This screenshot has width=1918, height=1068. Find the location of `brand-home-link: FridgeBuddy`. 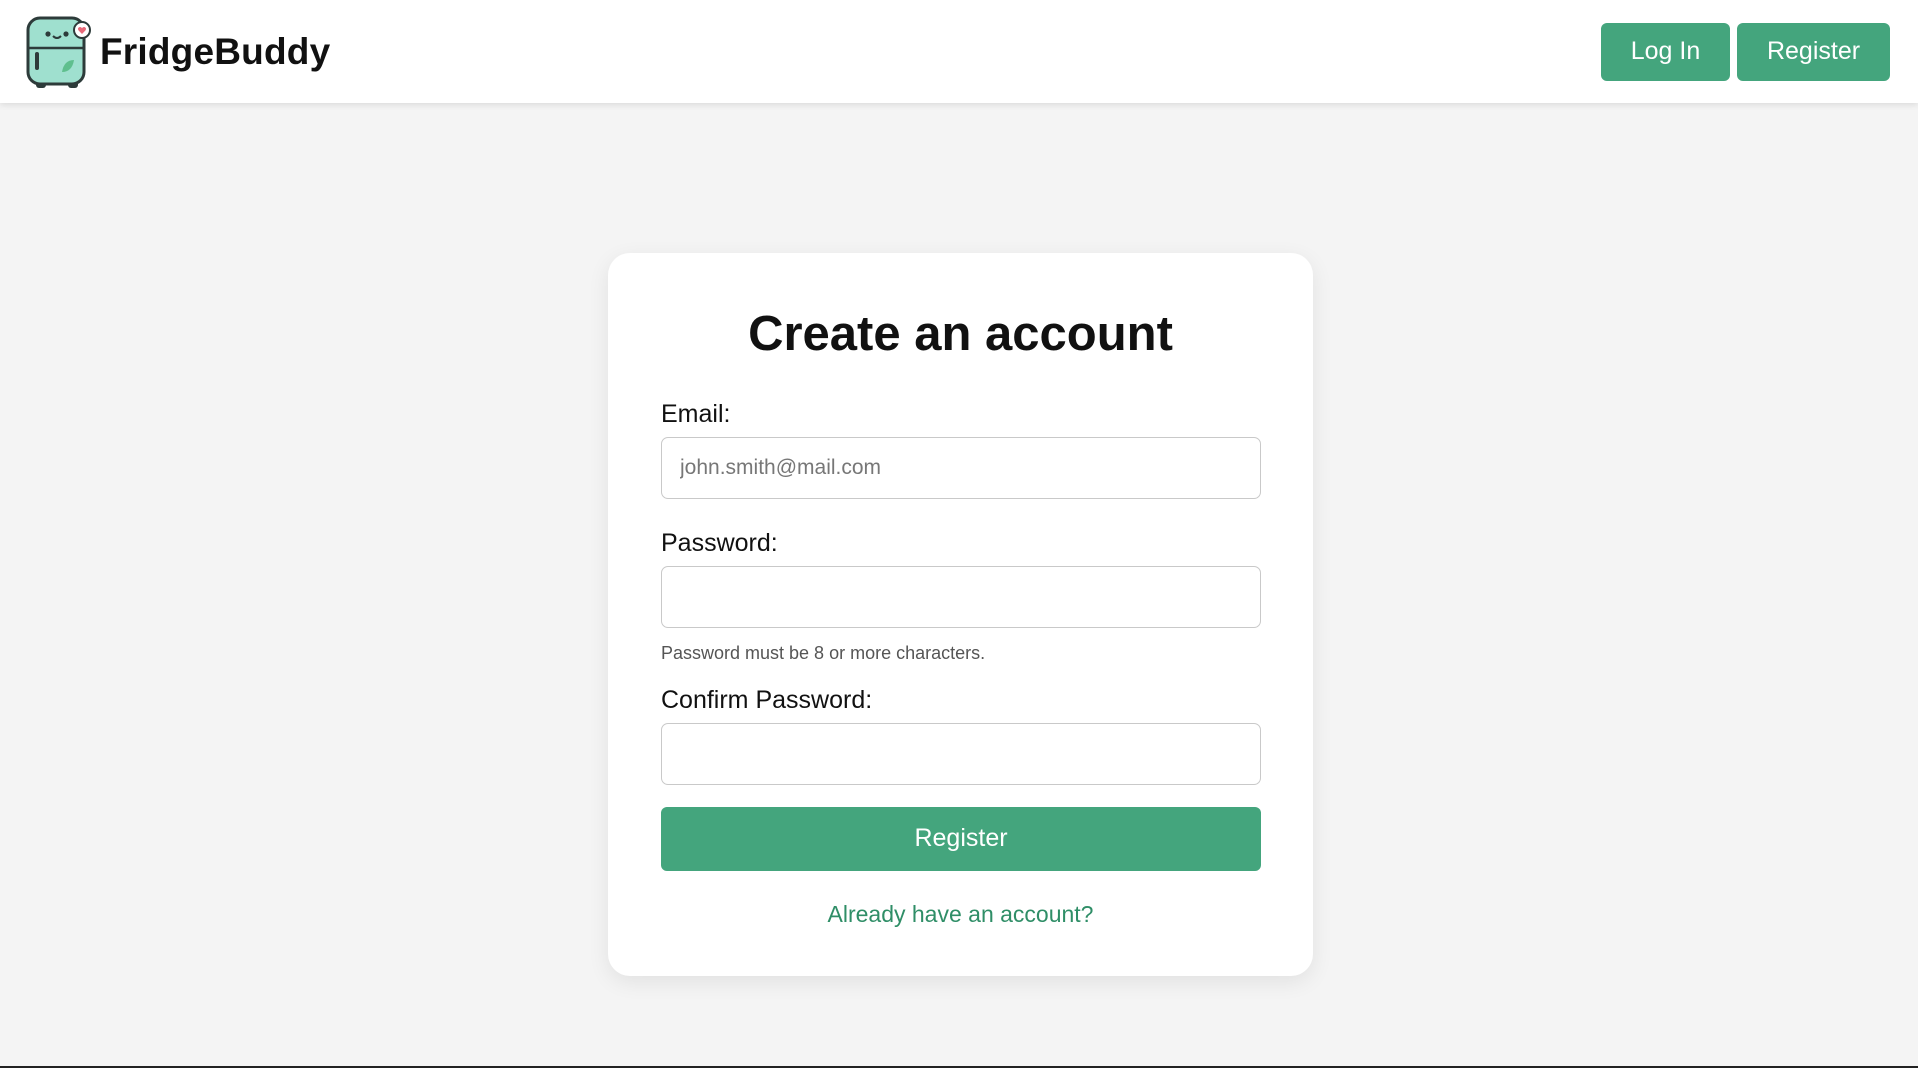

brand-home-link: FridgeBuddy is located at coordinates (177, 52).